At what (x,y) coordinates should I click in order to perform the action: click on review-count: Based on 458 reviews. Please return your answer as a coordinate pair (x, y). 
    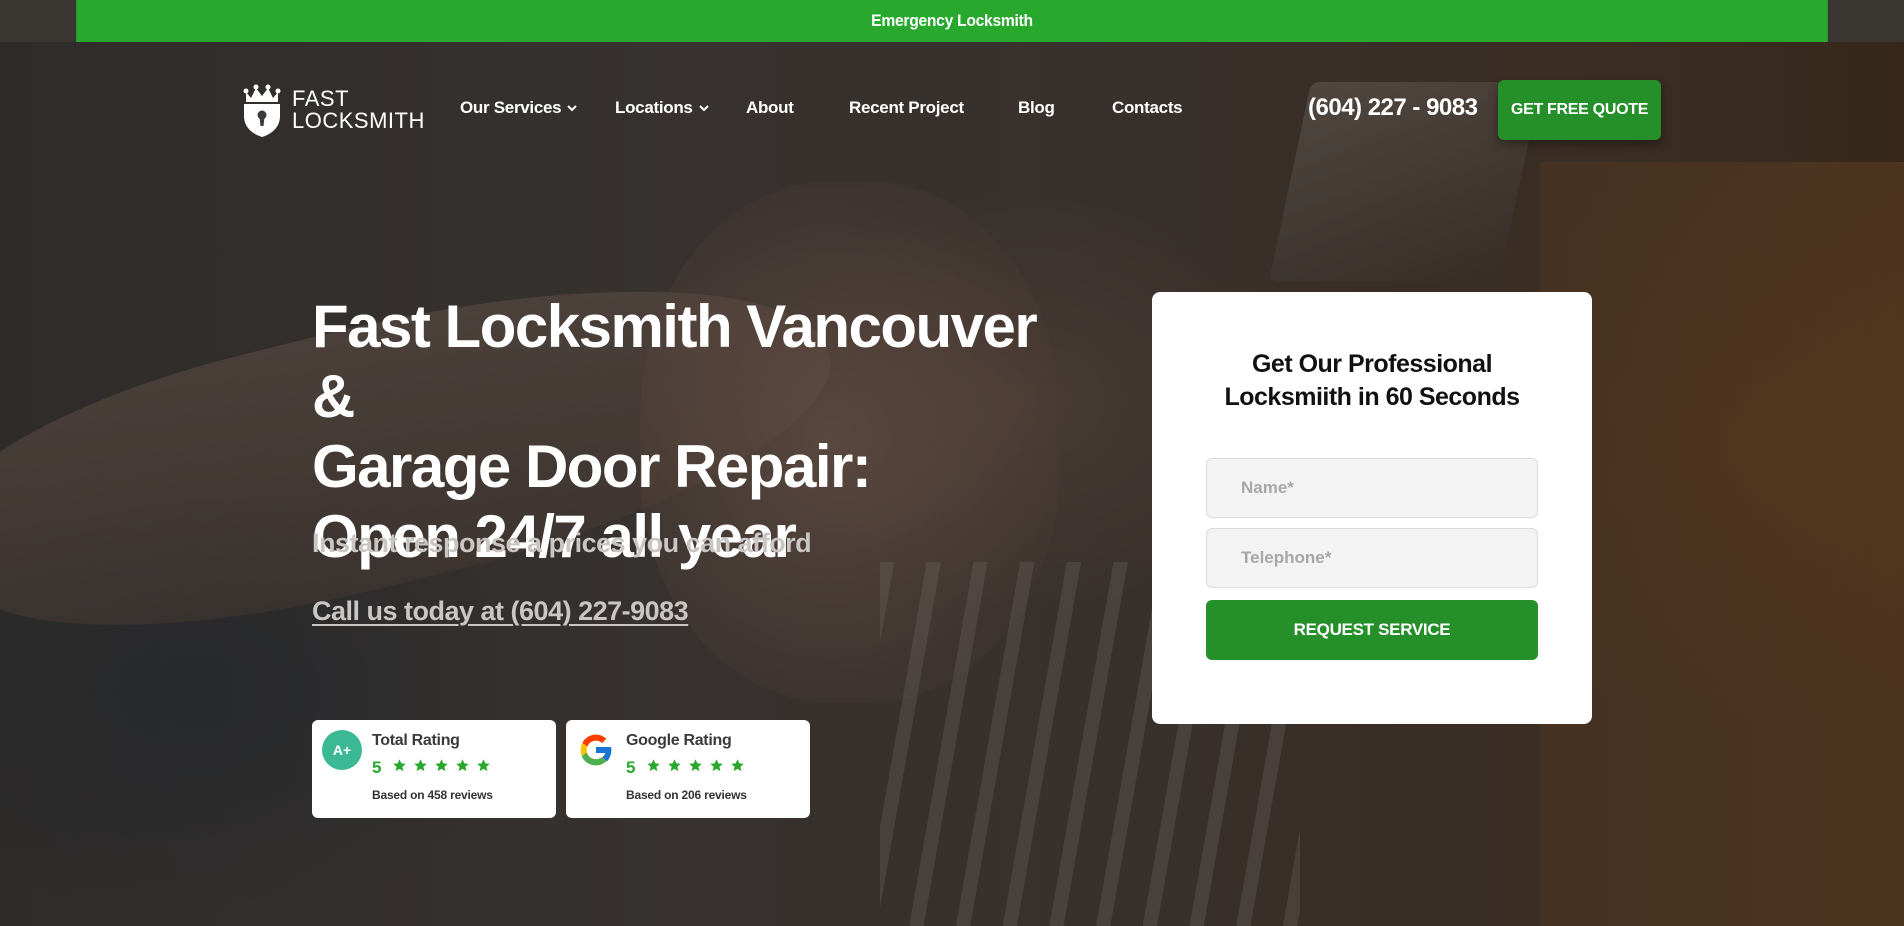
    Looking at the image, I should click on (432, 795).